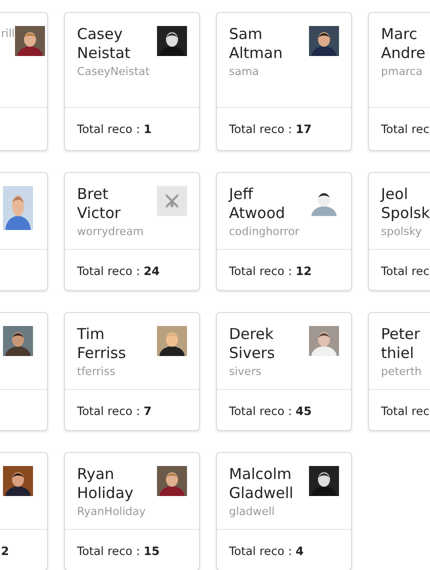 This screenshot has width=430, height=570. What do you see at coordinates (261, 484) in the screenshot?
I see `person-name: Malcolm Gladwell` at bounding box center [261, 484].